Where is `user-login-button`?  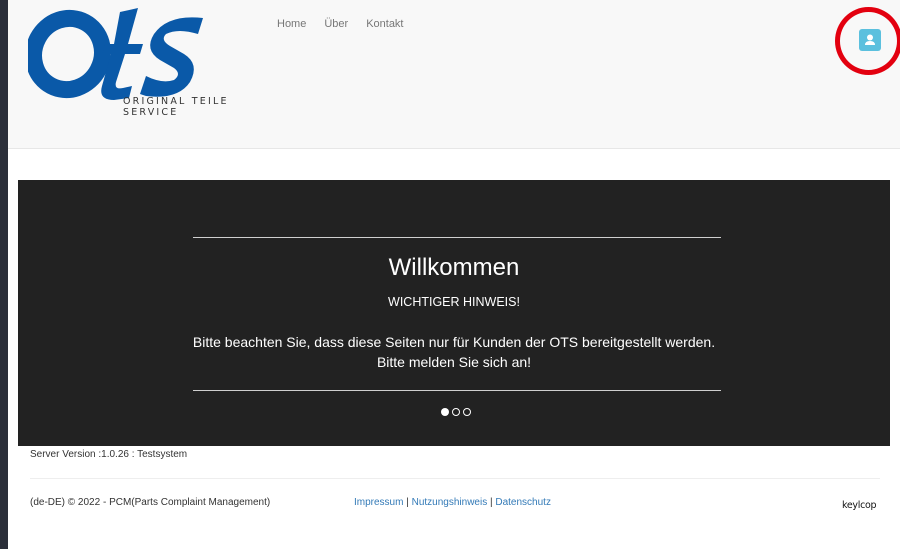 user-login-button is located at coordinates (870, 40).